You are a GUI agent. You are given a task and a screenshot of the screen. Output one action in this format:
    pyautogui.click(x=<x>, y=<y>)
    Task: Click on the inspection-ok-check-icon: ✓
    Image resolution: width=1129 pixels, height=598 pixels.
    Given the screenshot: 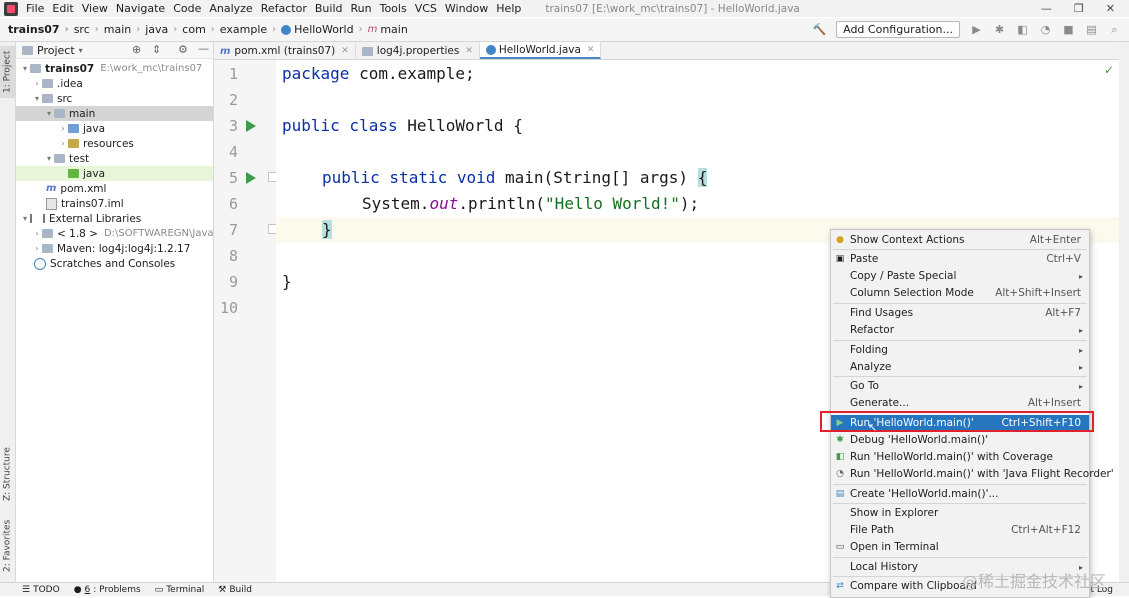 What is the action you would take?
    pyautogui.click(x=1109, y=70)
    